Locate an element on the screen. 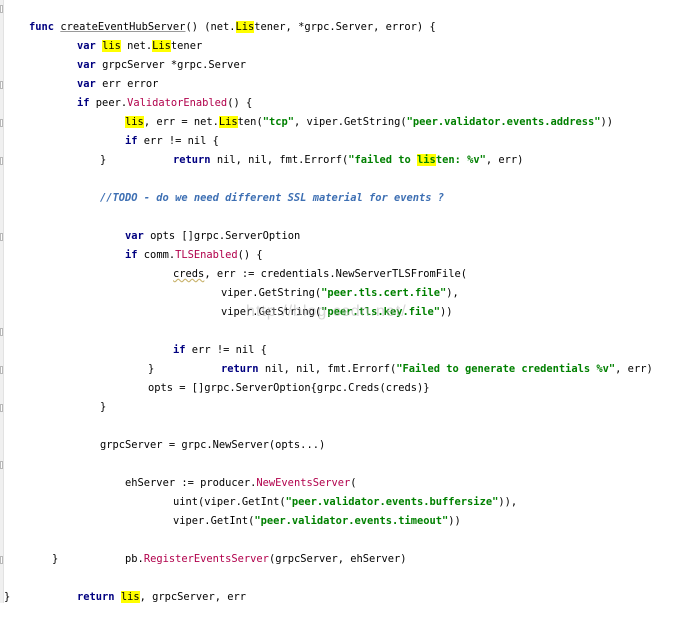 This screenshot has height=626, width=679. code-text: )), is located at coordinates (508, 502).